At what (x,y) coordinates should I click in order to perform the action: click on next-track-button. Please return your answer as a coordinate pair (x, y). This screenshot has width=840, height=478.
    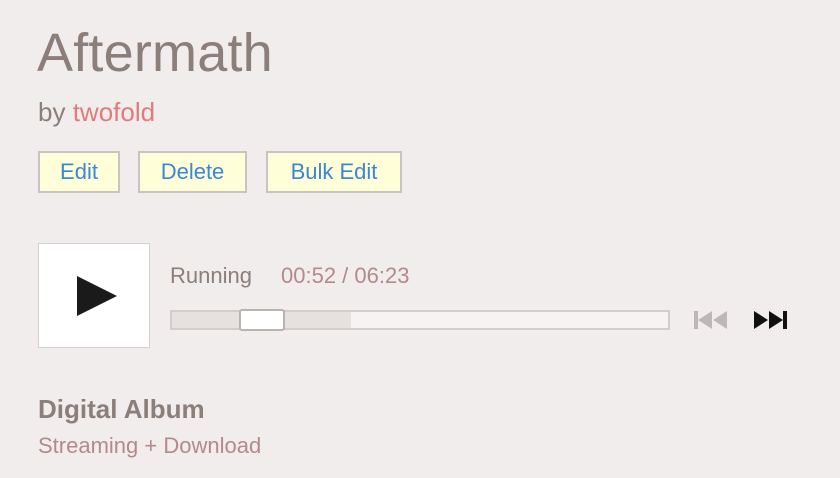
    Looking at the image, I should click on (770, 320).